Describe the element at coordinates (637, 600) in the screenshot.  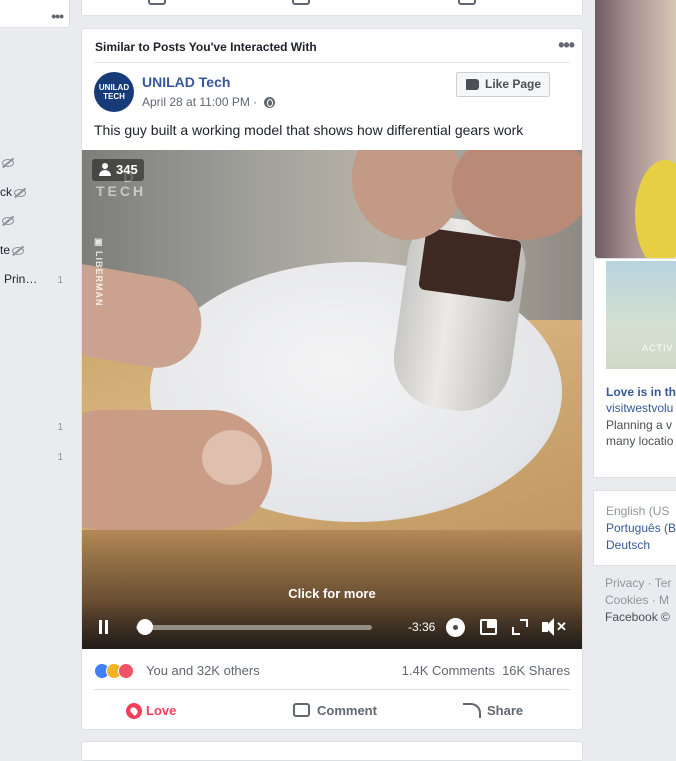
I see `footer-links: Cookies · M` at that location.